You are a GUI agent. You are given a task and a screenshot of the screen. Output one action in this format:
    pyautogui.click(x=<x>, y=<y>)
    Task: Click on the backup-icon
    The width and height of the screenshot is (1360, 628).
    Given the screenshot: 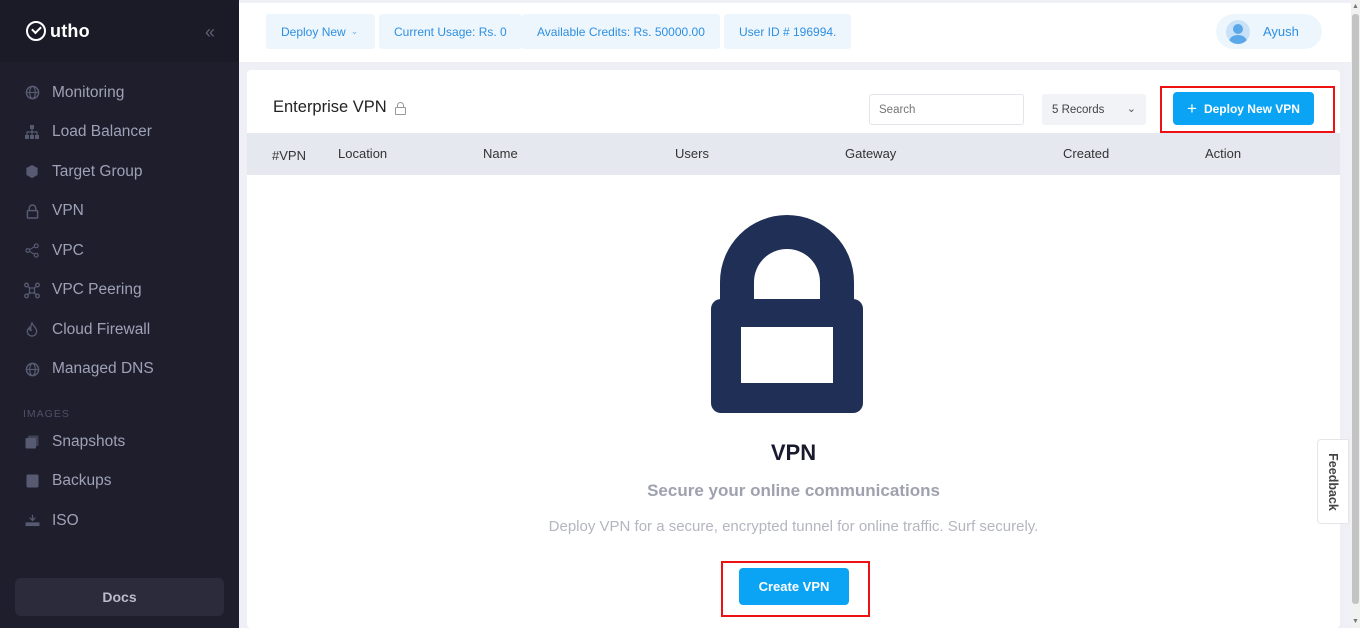 What is the action you would take?
    pyautogui.click(x=32, y=481)
    